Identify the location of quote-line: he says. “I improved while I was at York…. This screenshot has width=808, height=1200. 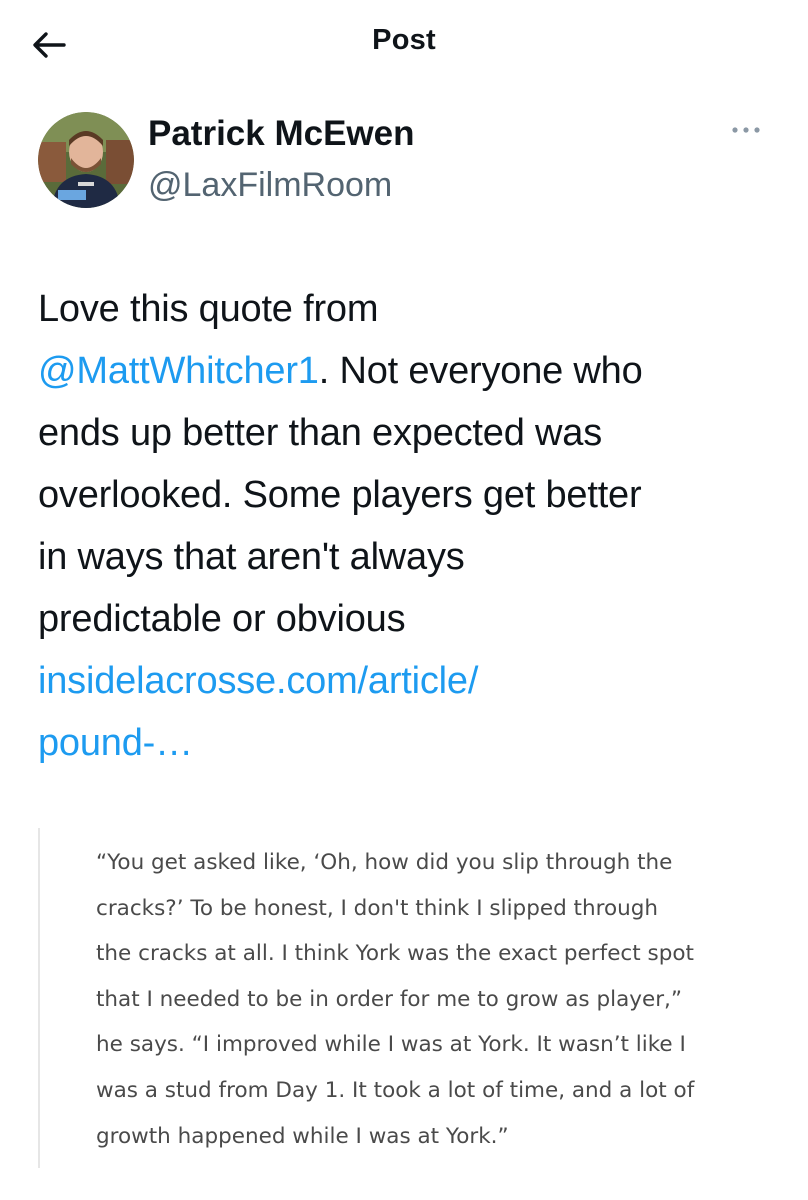
(391, 1045).